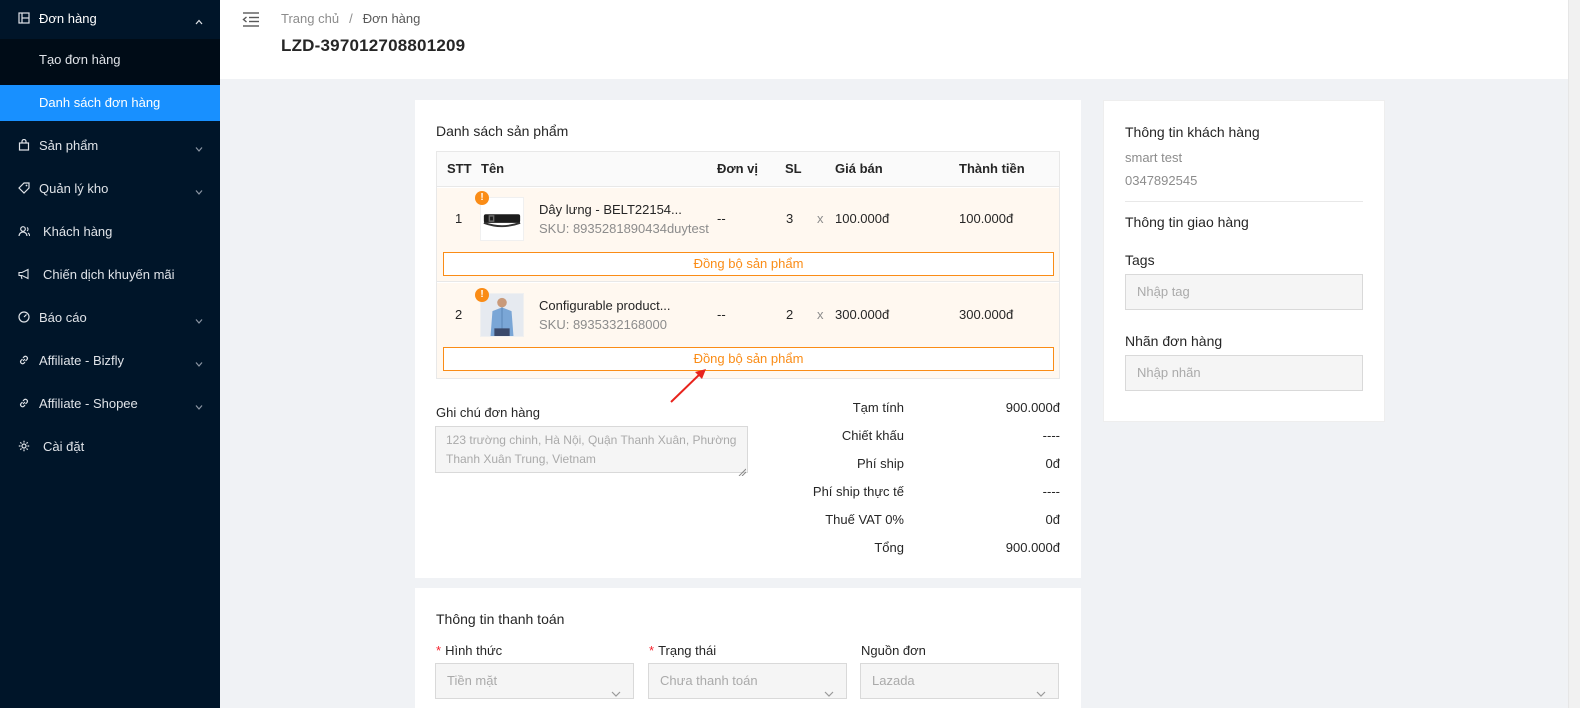 Image resolution: width=1580 pixels, height=708 pixels. I want to click on summary-label: Chiết khấu, so click(872, 435).